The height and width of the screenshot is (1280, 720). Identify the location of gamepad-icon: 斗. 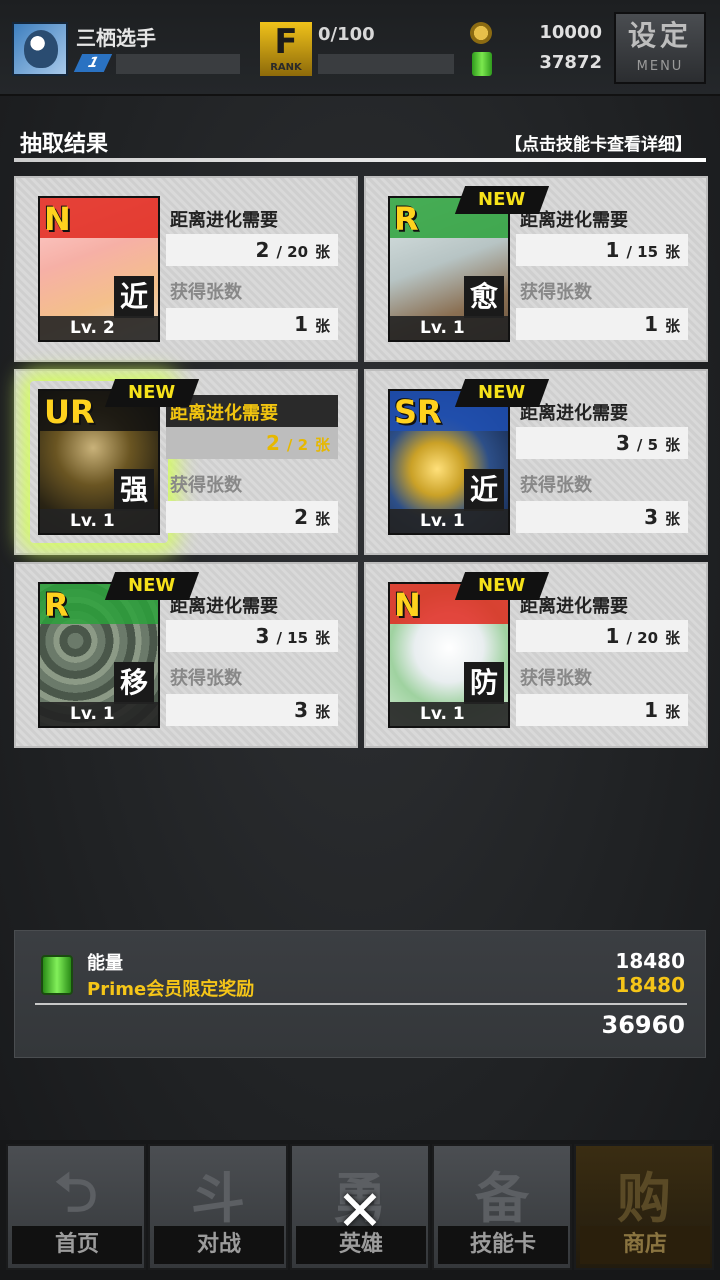
(218, 1198).